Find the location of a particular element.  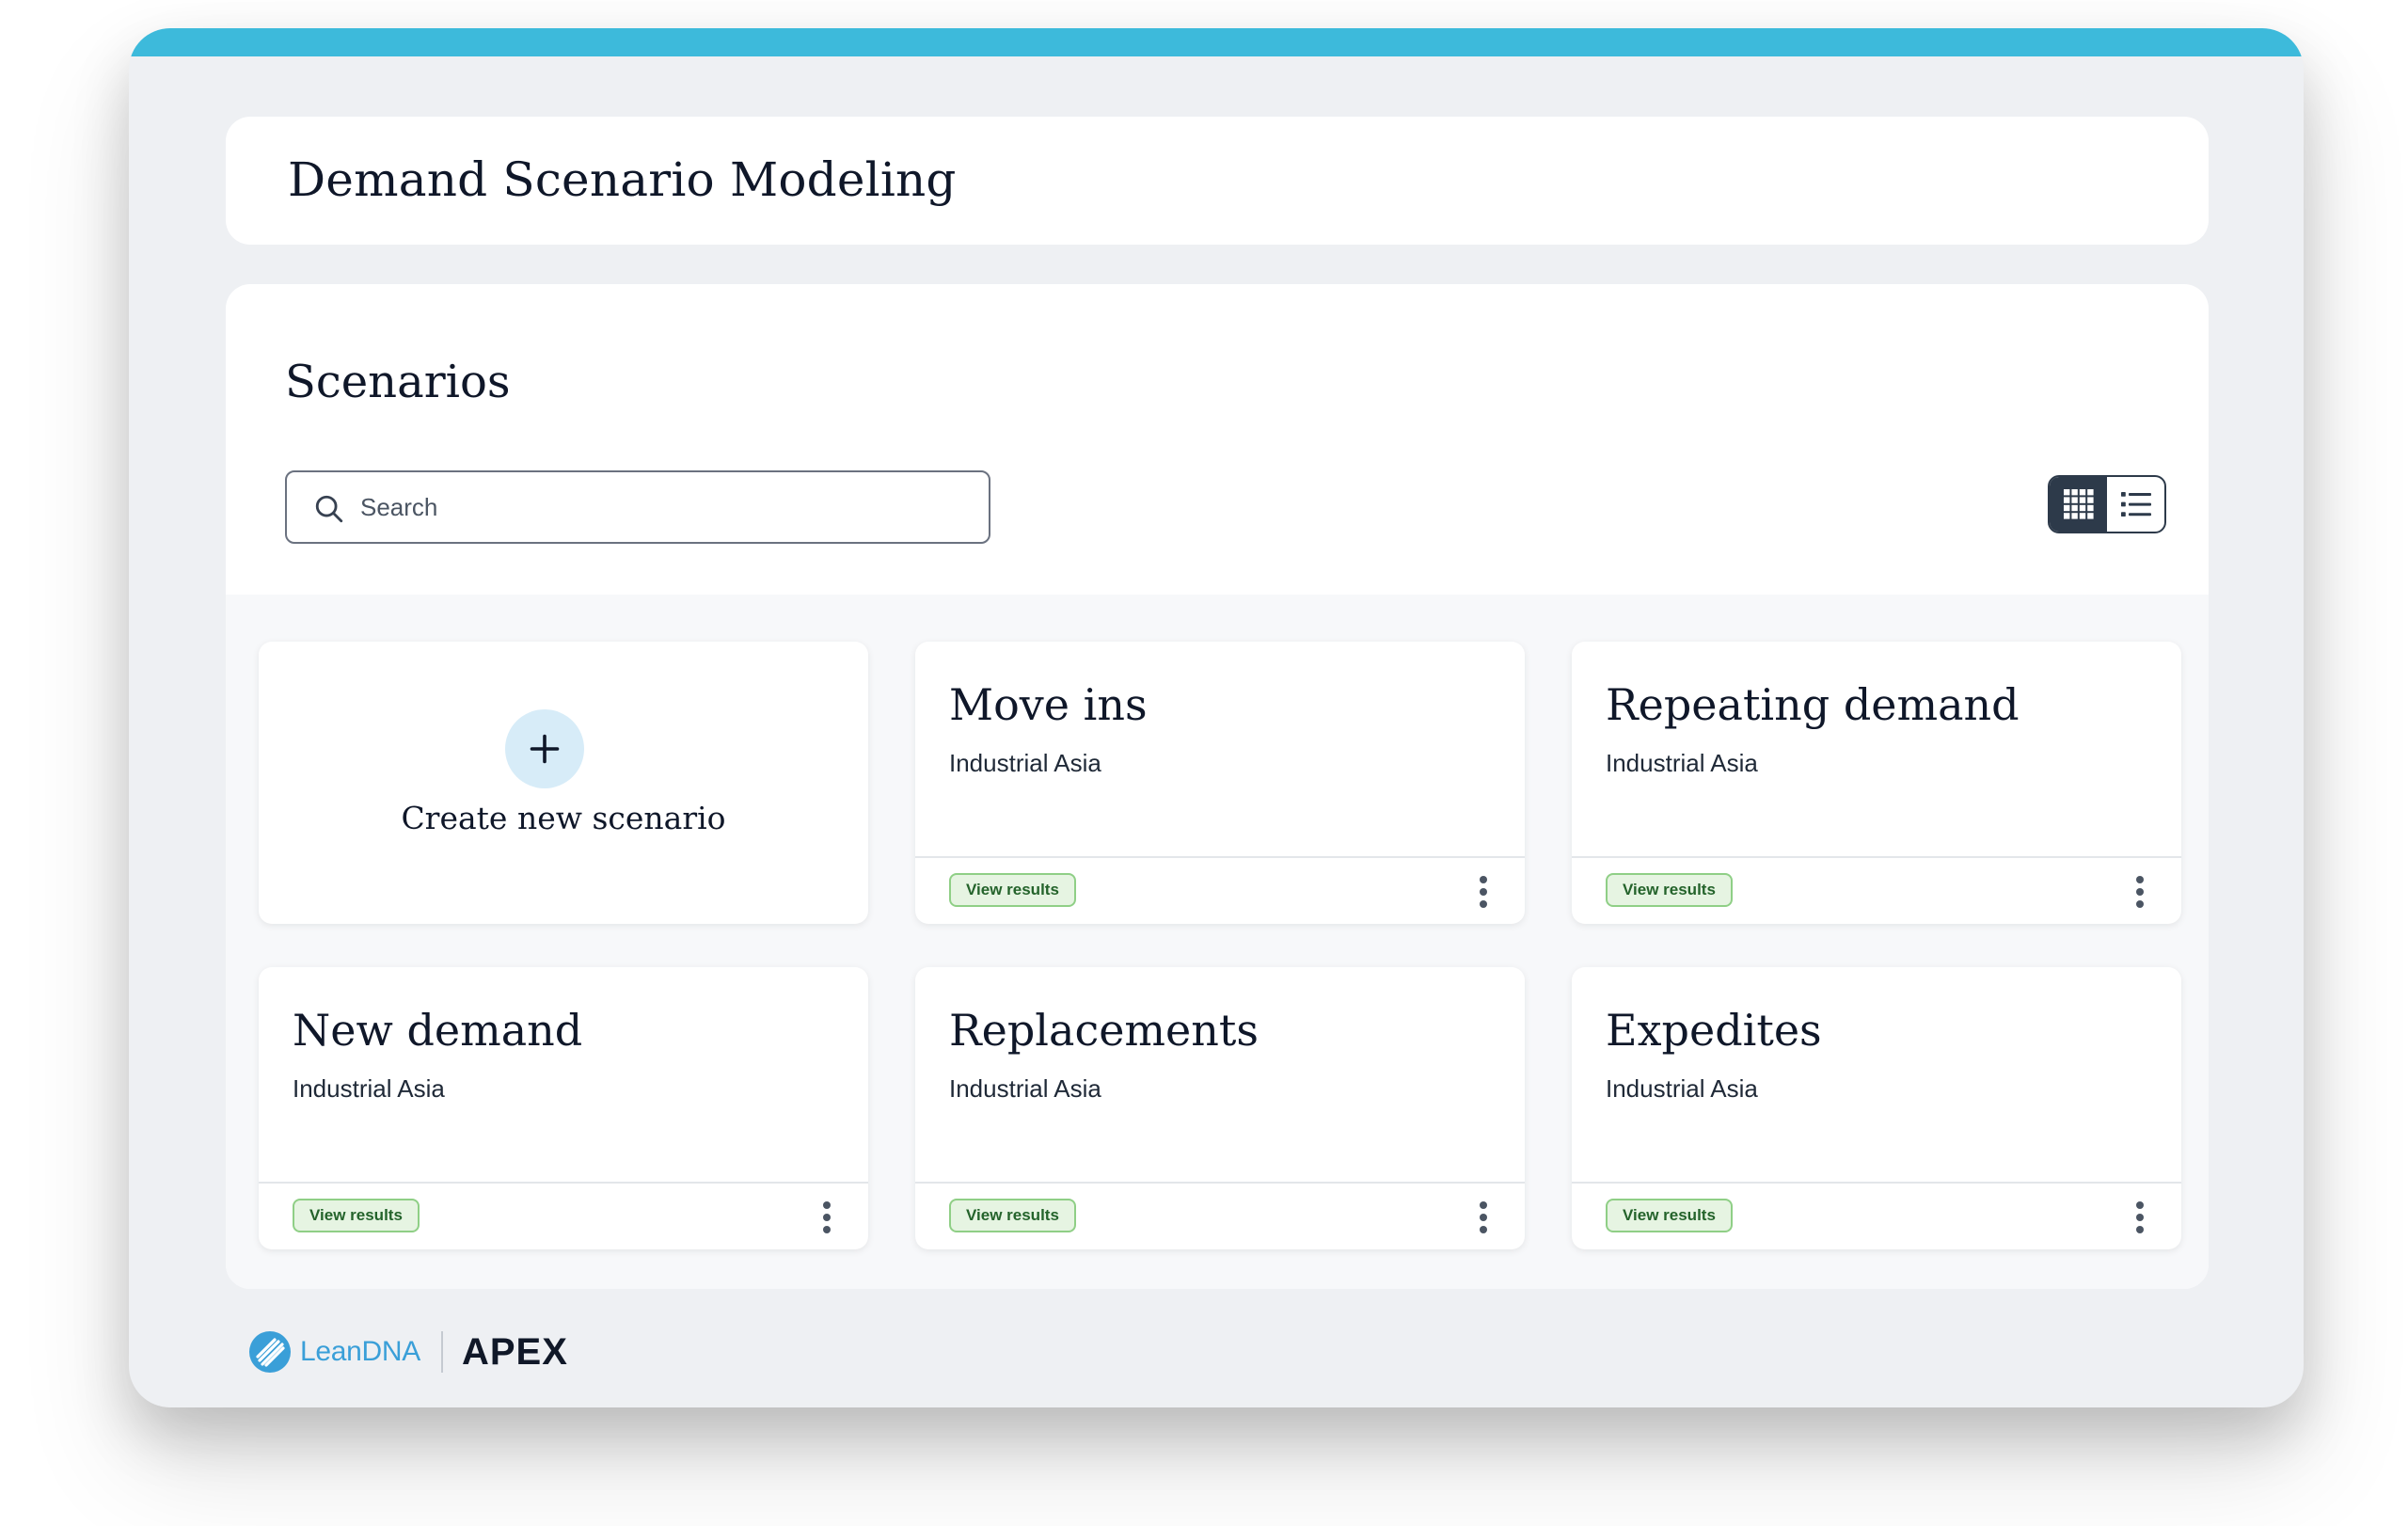

header-card: Demand Scenario Modeling is located at coordinates (1218, 181).